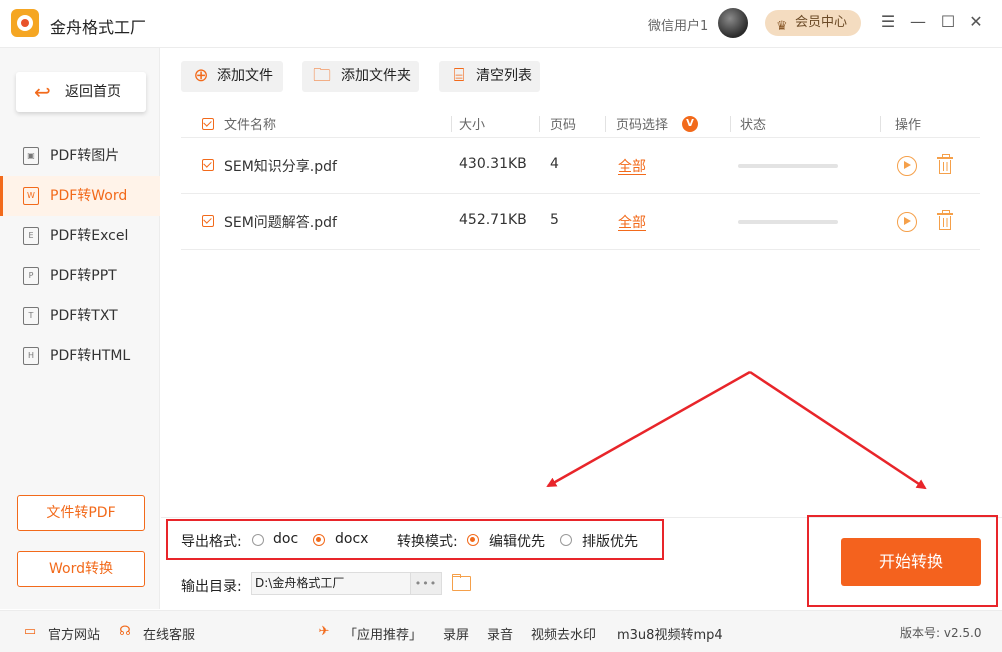  I want to click on maximize-icon: ☐, so click(948, 22).